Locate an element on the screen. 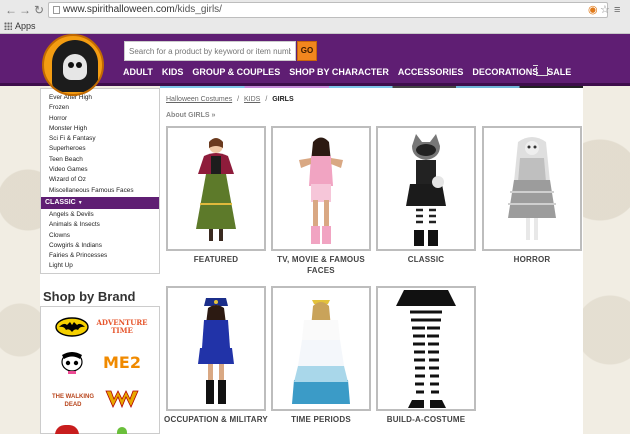 This screenshot has height=434, width=630. category-card-horror is located at coordinates (532, 188).